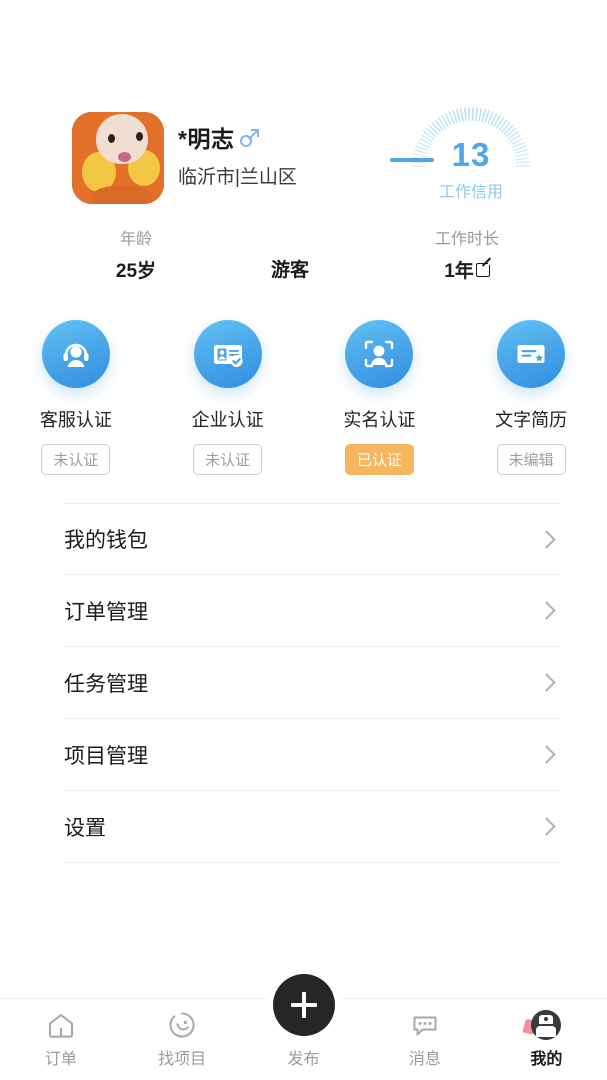  What do you see at coordinates (379, 420) in the screenshot?
I see `cert-label: 实名认证` at bounding box center [379, 420].